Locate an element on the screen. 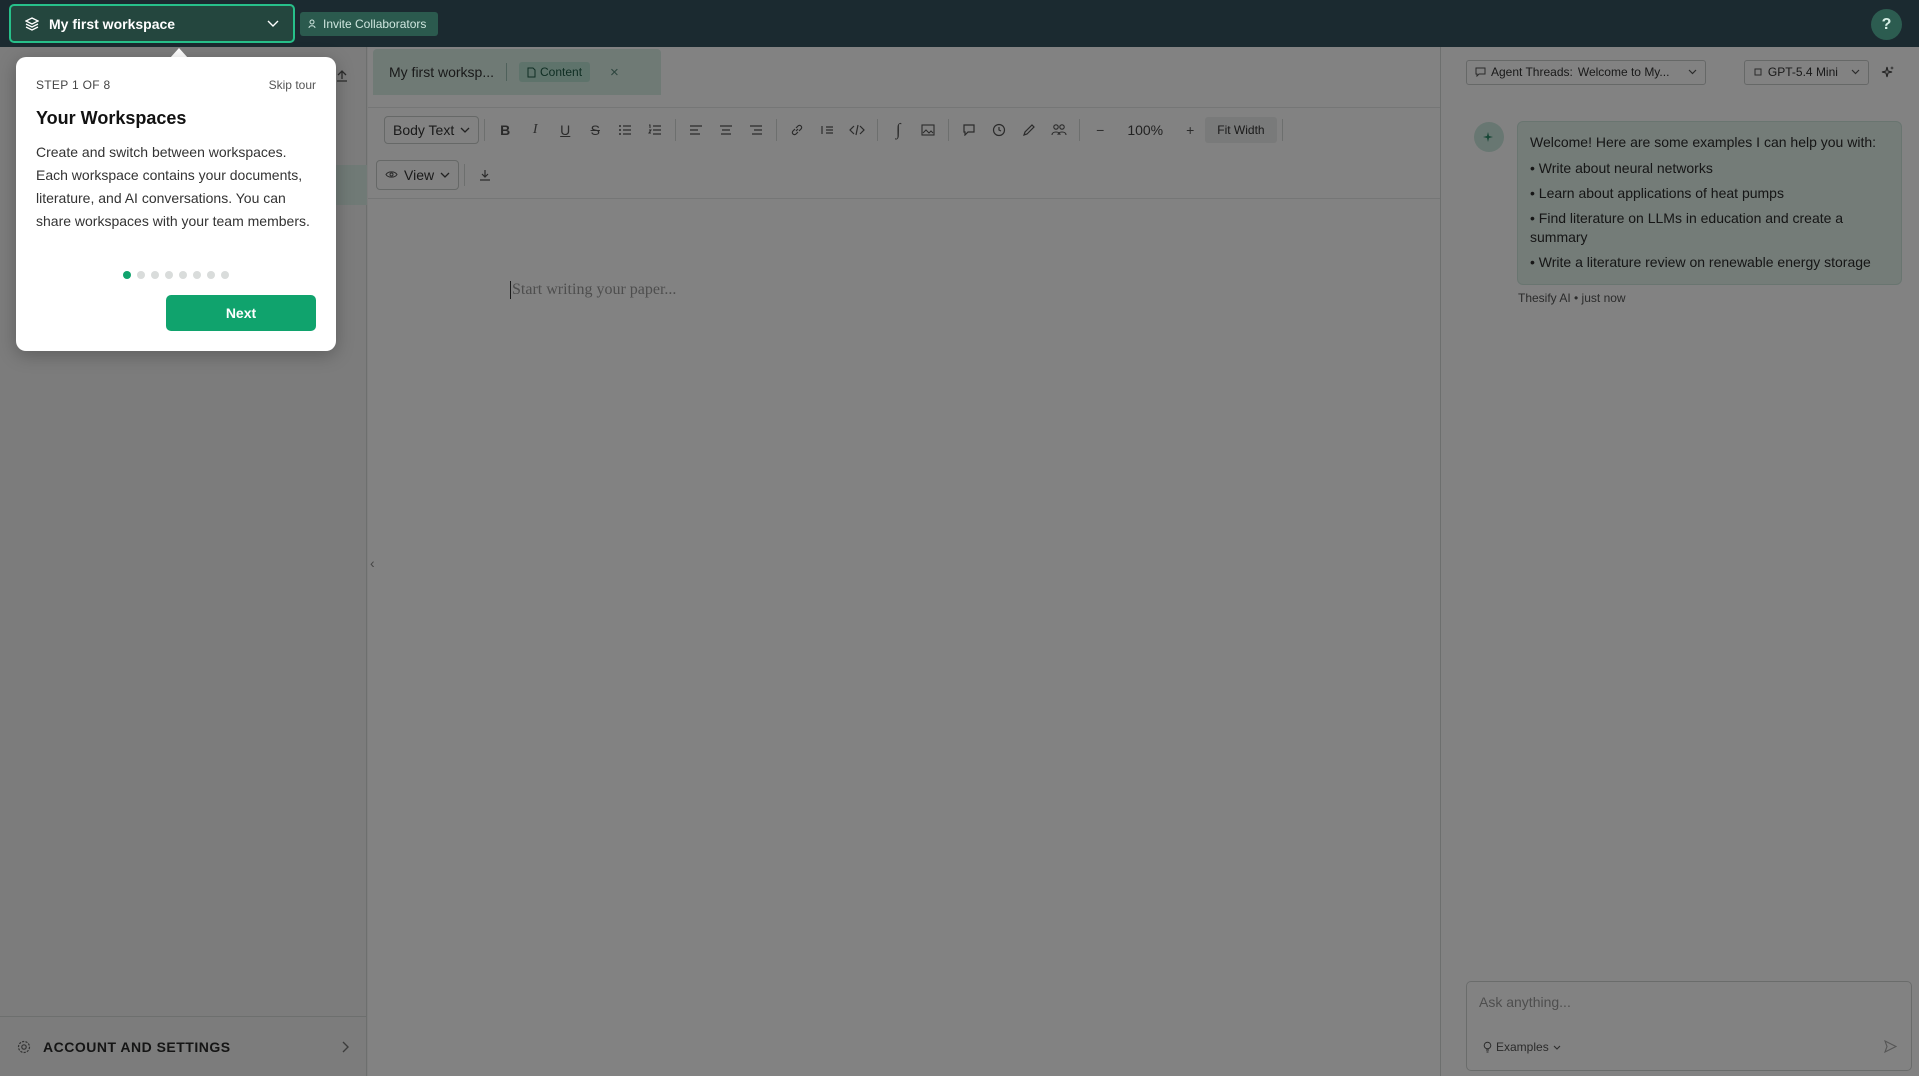  invite-label: Invite Collaborators is located at coordinates (375, 24).